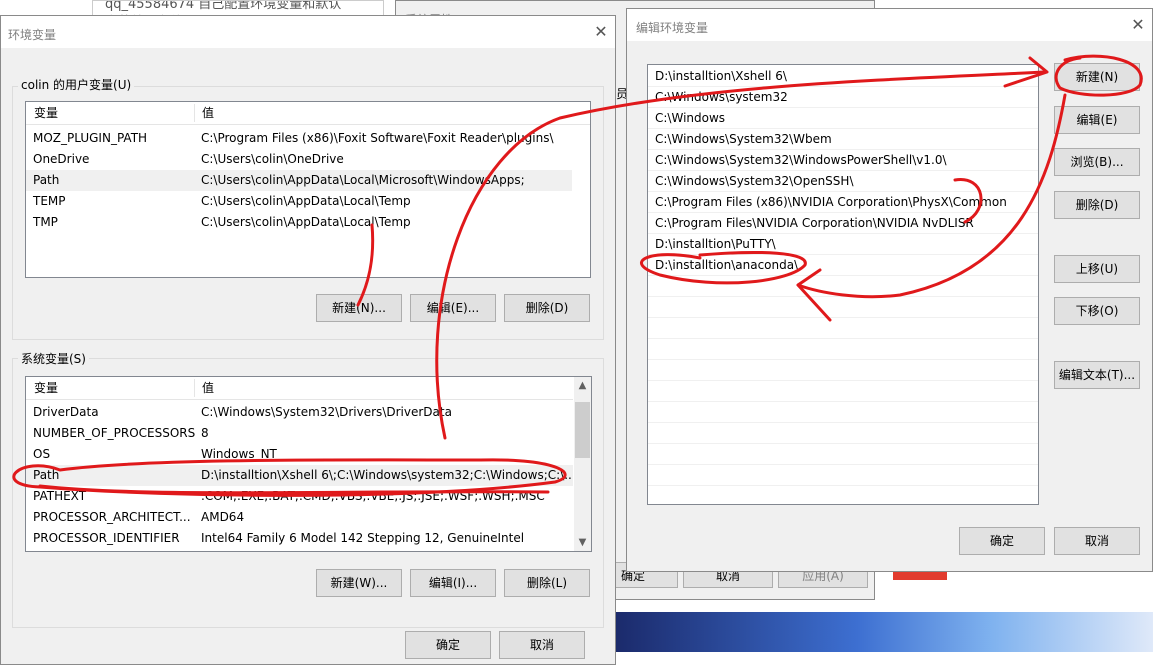 This screenshot has height=665, width=1153. I want to click on move-up-button: 上移(U), so click(1097, 269).